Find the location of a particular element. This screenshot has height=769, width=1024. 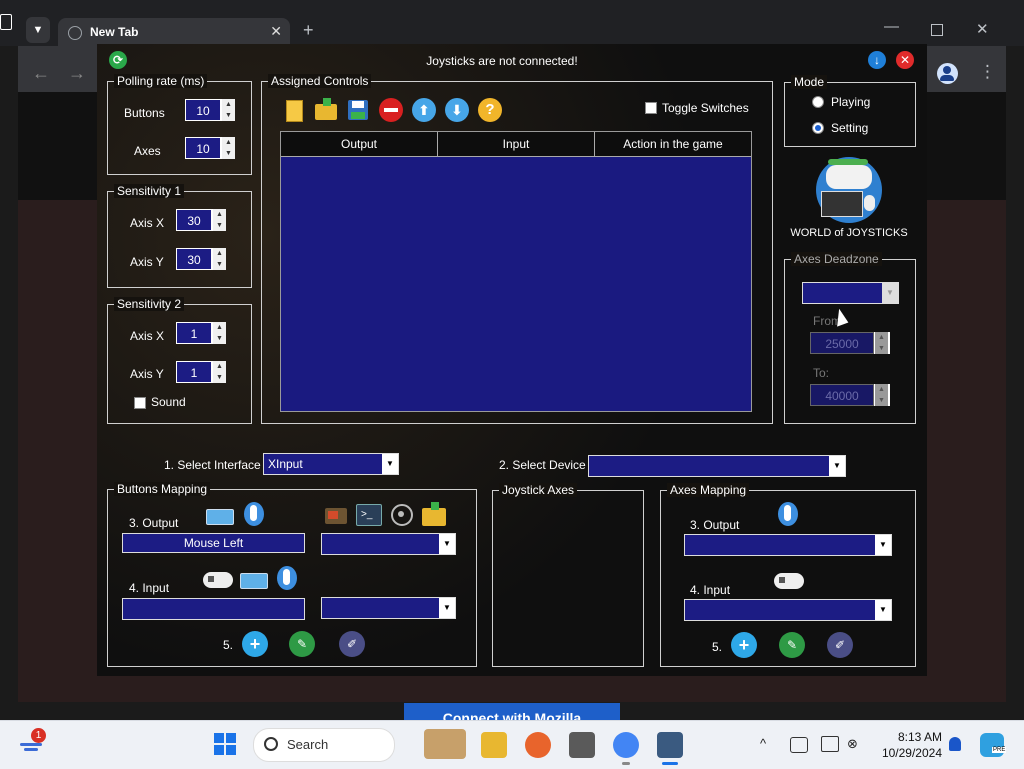

firefox-icon is located at coordinates (538, 745).